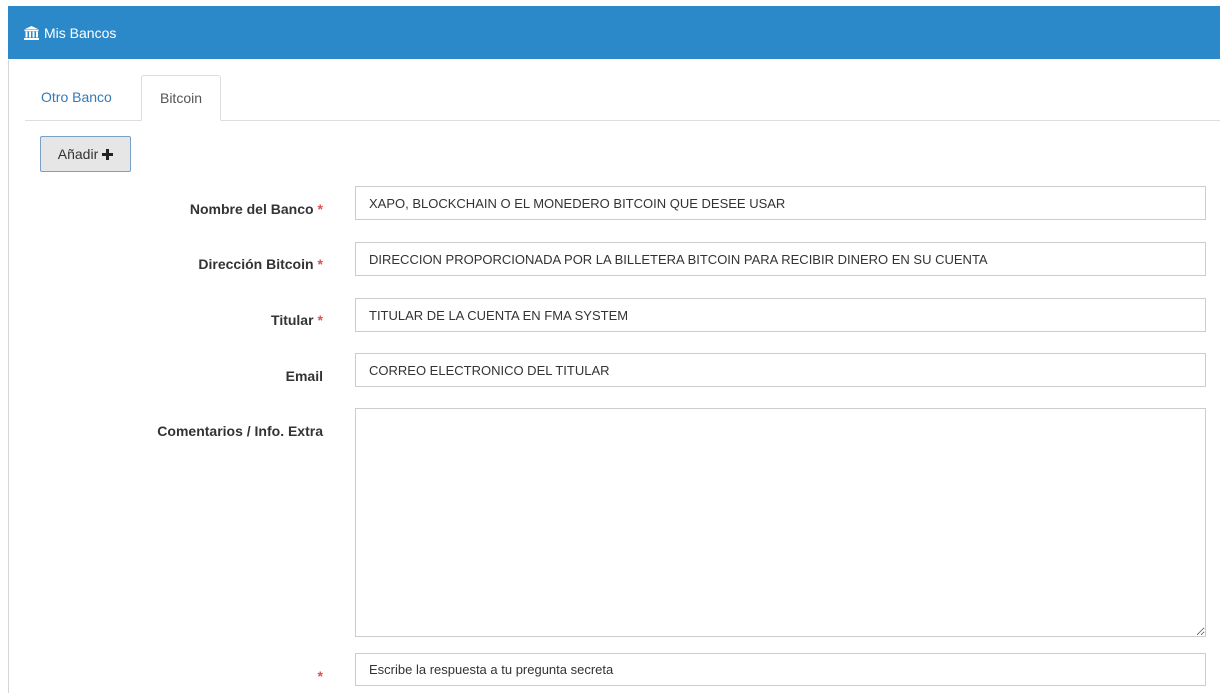 The height and width of the screenshot is (693, 1220). I want to click on add-button: Añadir, so click(85, 154).